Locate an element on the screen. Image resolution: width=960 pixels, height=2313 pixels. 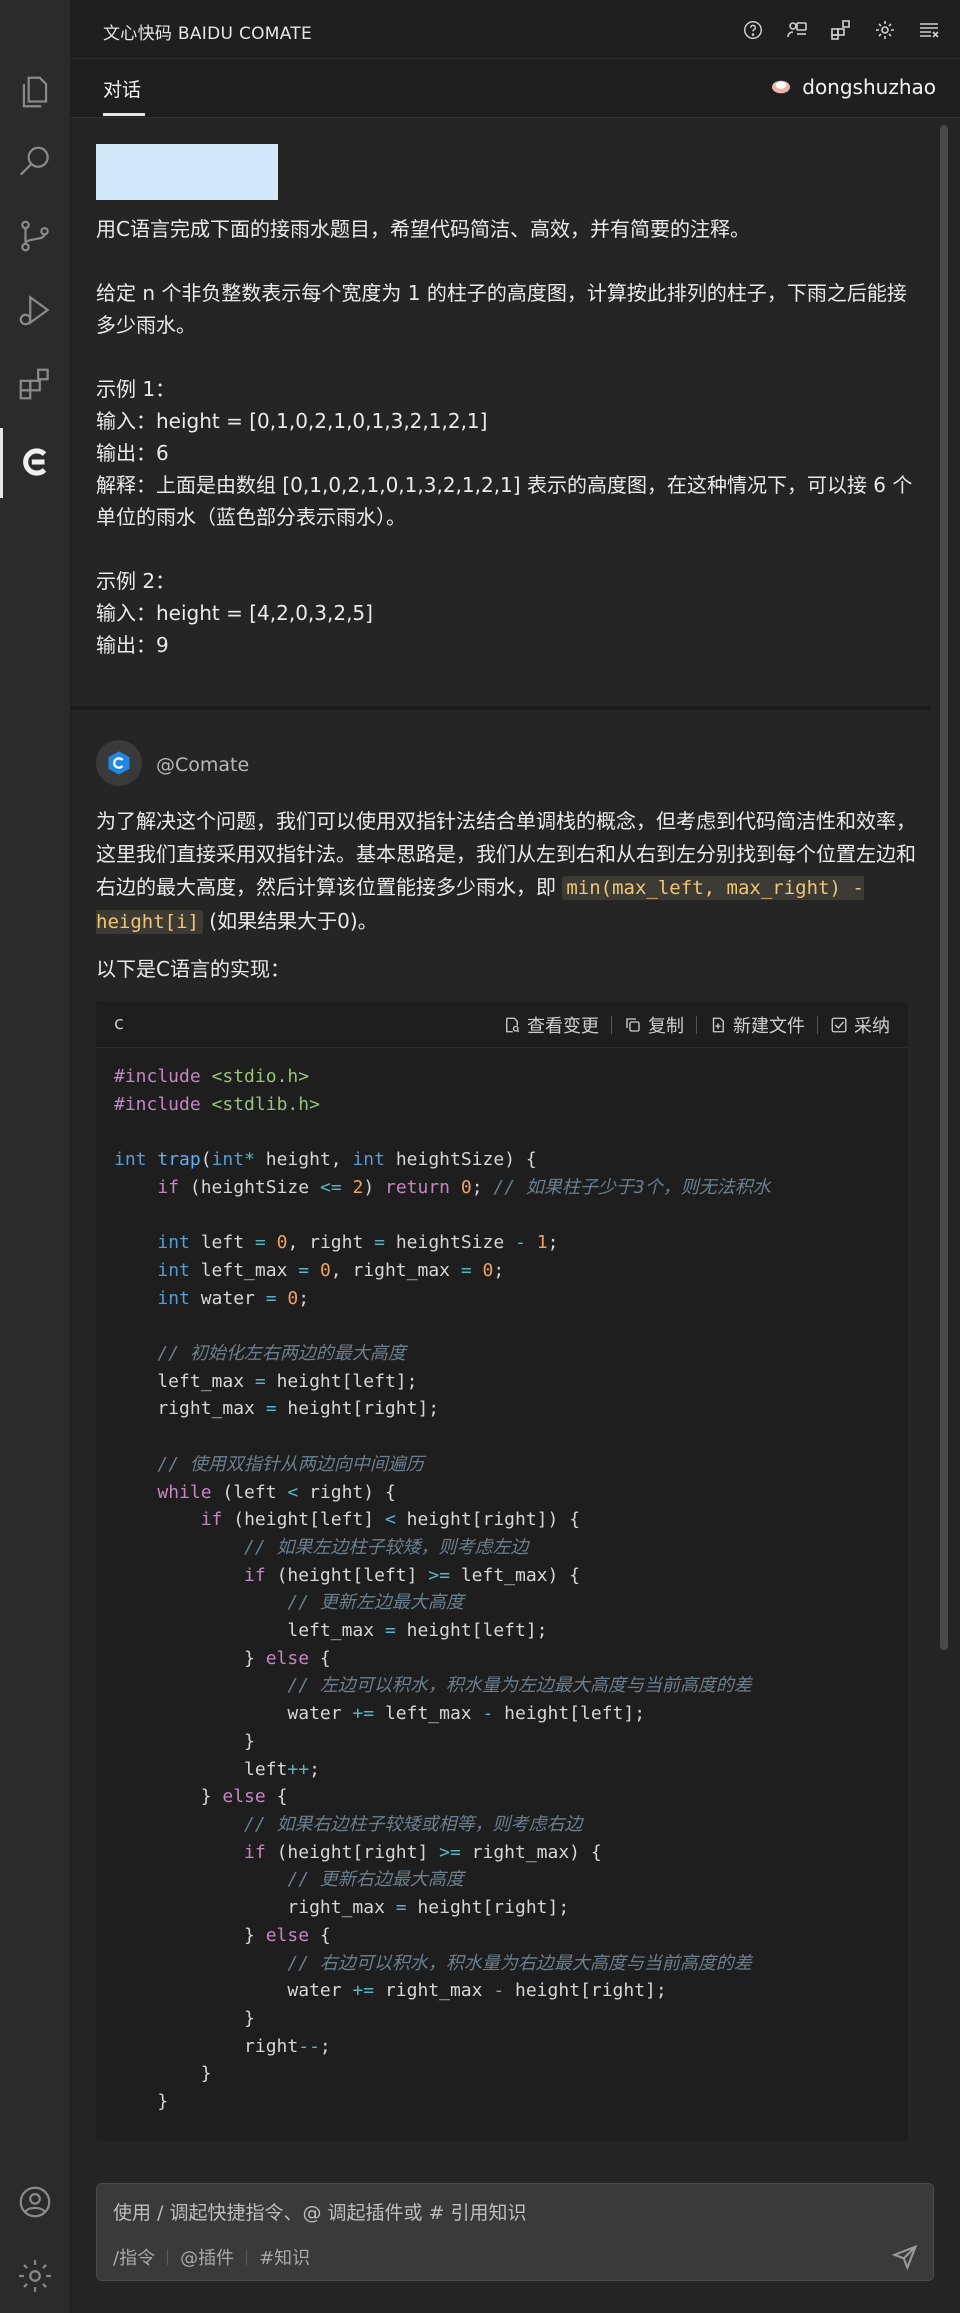
message-divider is located at coordinates (501, 708).